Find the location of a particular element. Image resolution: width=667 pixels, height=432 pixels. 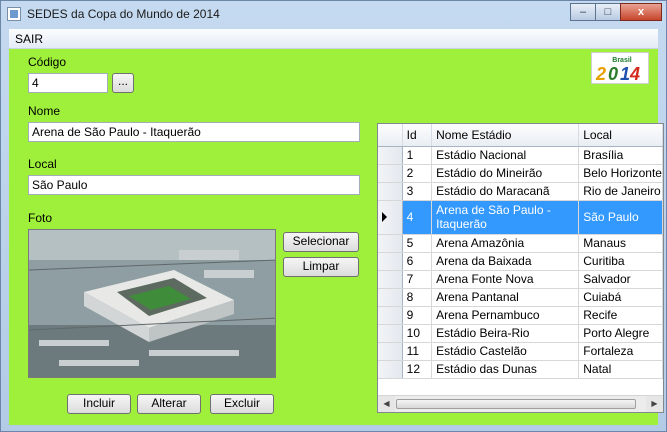

local-cell: Porto Alegre is located at coordinates (620, 333).